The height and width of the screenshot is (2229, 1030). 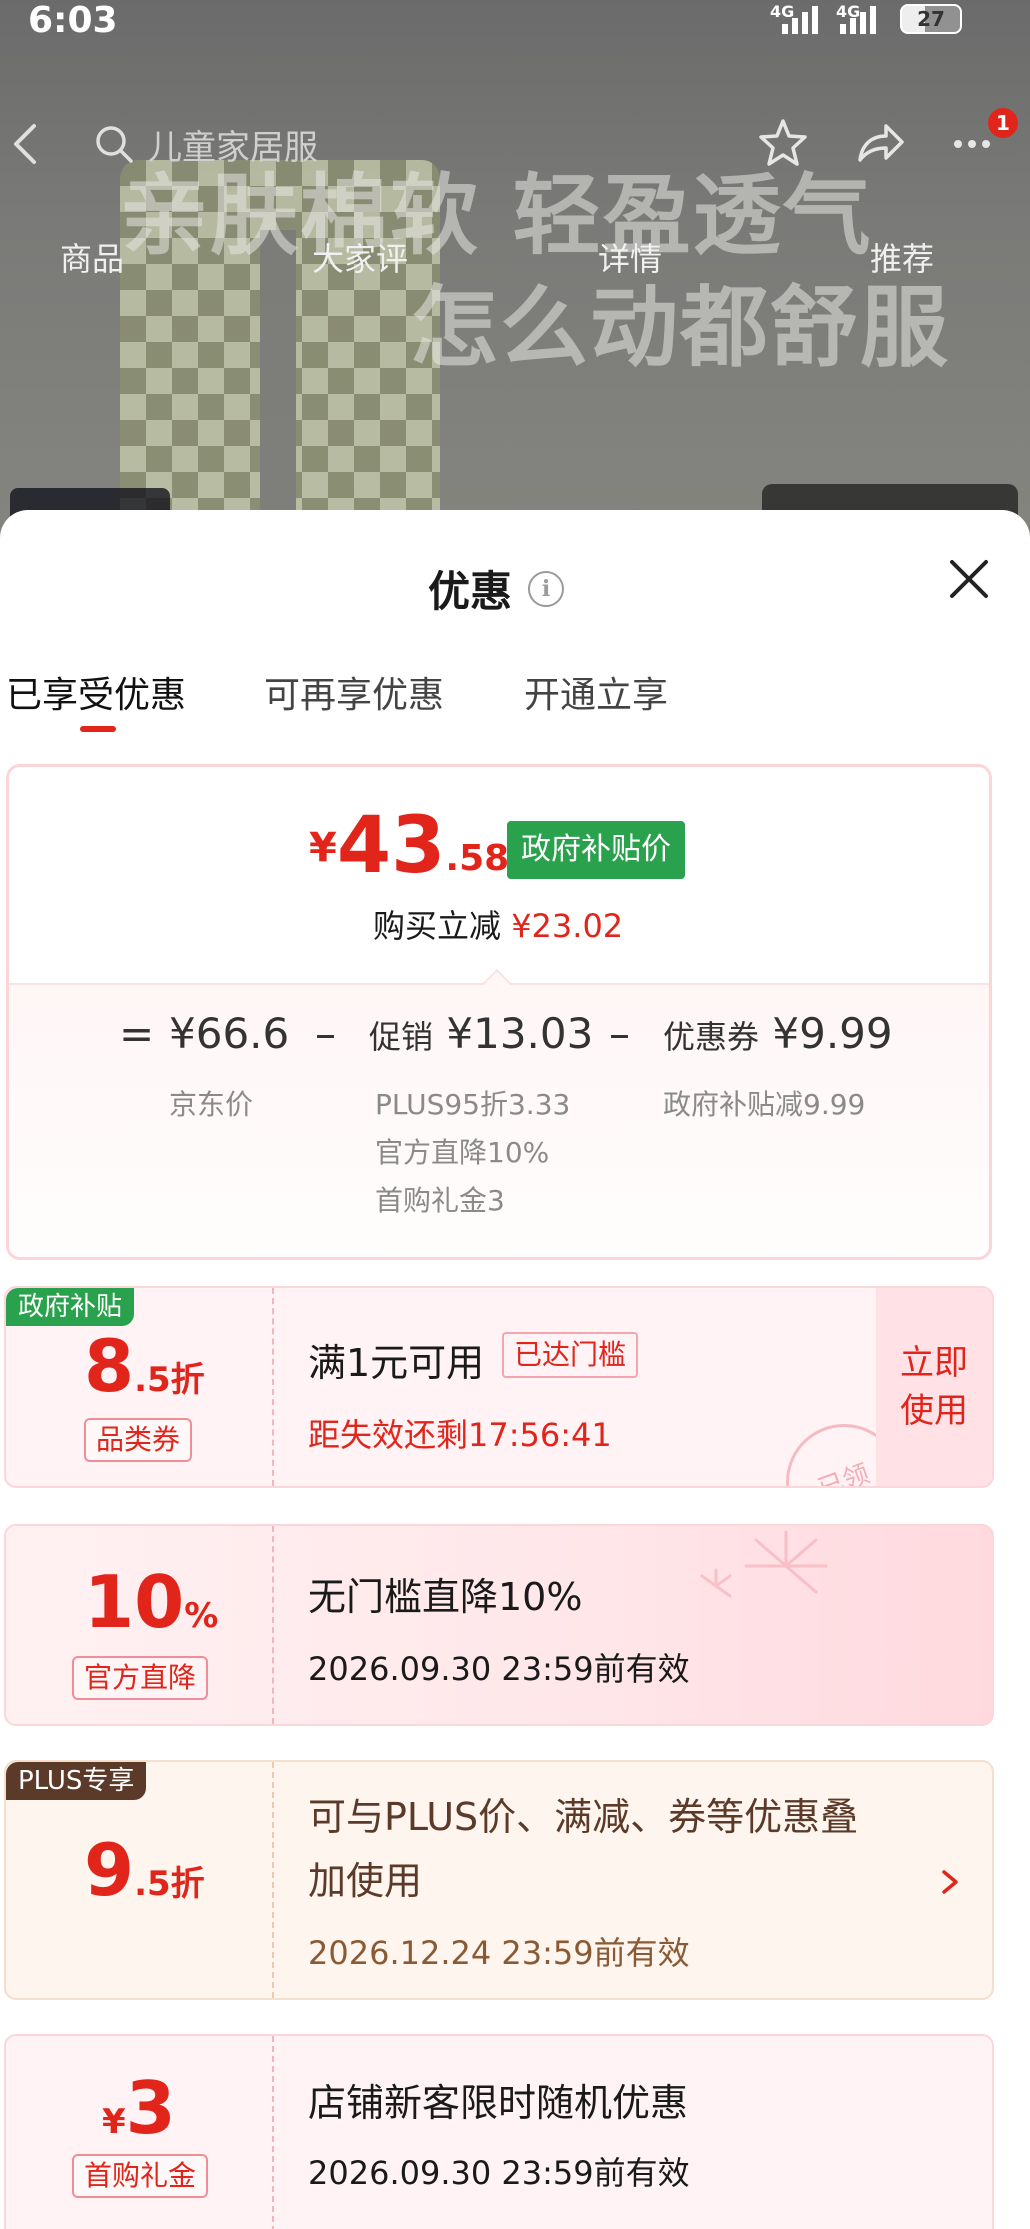 What do you see at coordinates (596, 850) in the screenshot?
I see `gov-subsidy-tag: 政府补贴价` at bounding box center [596, 850].